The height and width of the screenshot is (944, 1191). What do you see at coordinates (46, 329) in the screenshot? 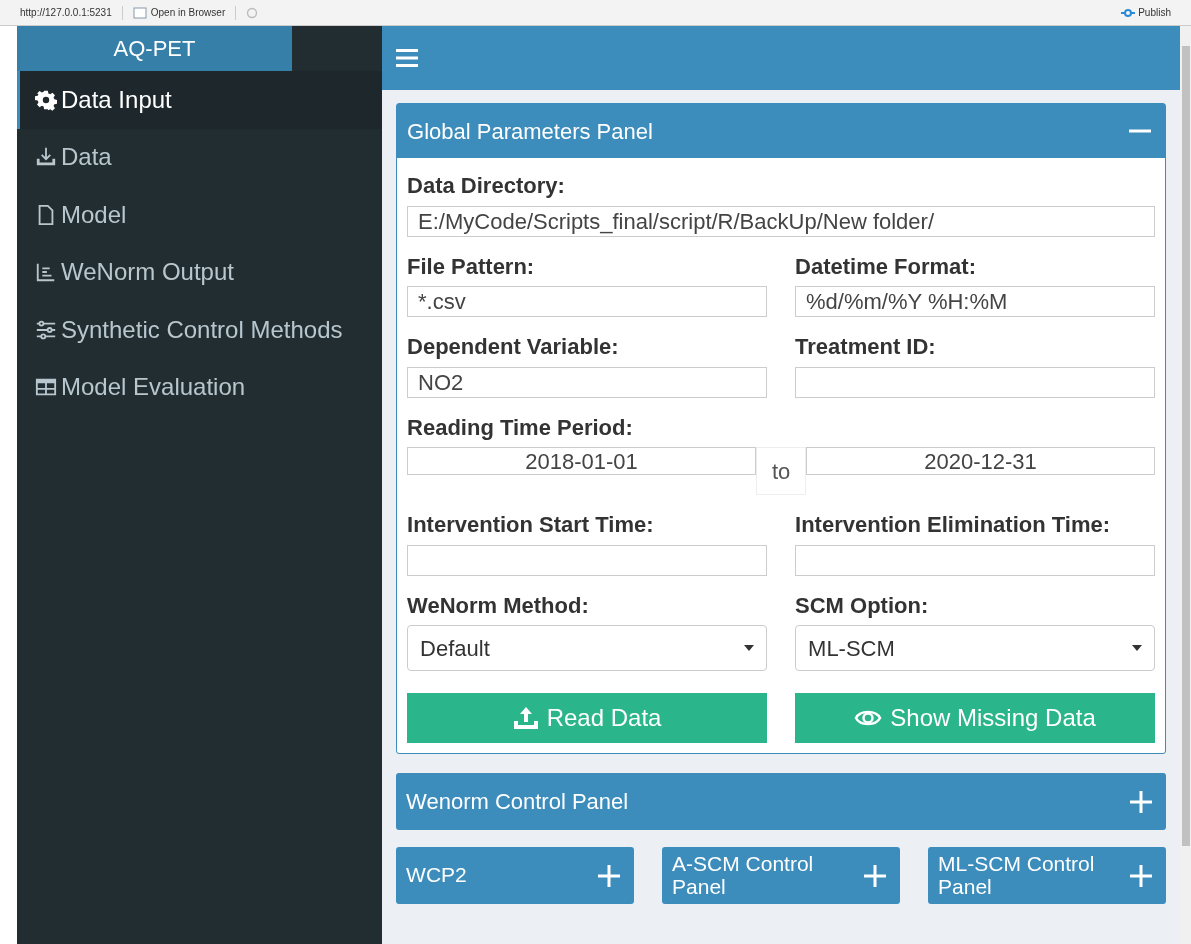
I see `sliders-icon` at bounding box center [46, 329].